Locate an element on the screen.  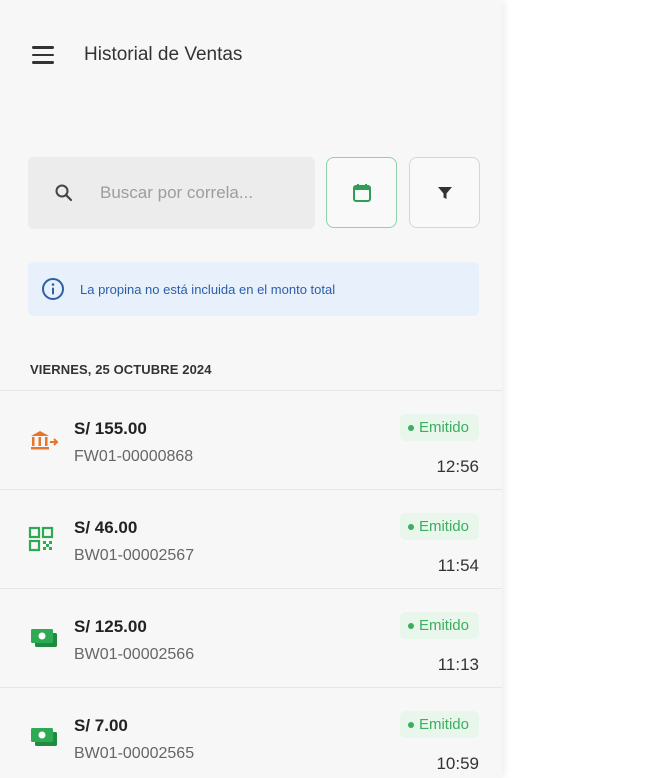
sale-amount: S/ 155.00 is located at coordinates (110, 428).